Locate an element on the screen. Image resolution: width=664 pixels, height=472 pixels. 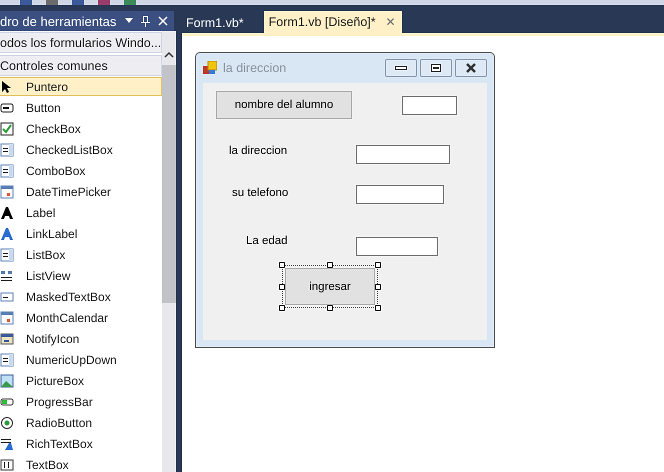
toolbox-item: MonthCalendar is located at coordinates (81, 317).